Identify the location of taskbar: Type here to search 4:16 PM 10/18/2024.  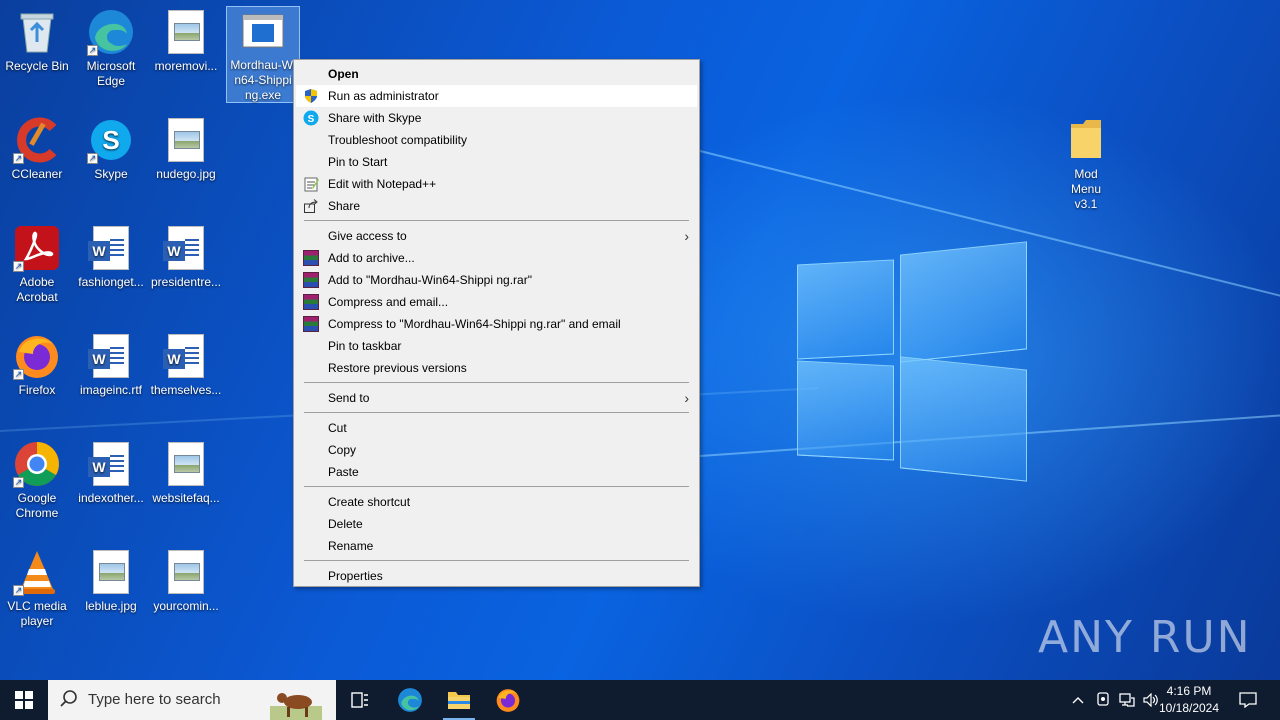
(640, 700).